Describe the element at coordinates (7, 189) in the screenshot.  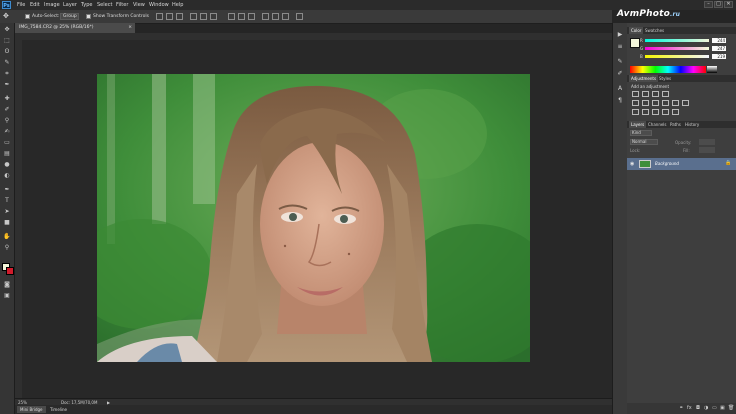
I see `pen-tool-icon: ✒` at that location.